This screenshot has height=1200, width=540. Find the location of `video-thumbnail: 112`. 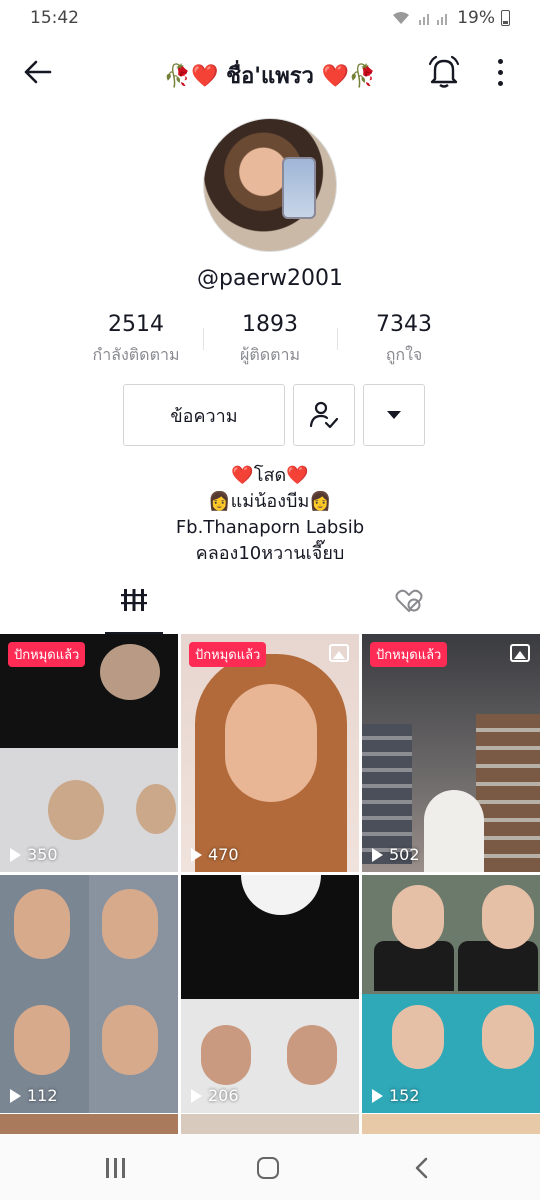

video-thumbnail: 112 is located at coordinates (89, 994).